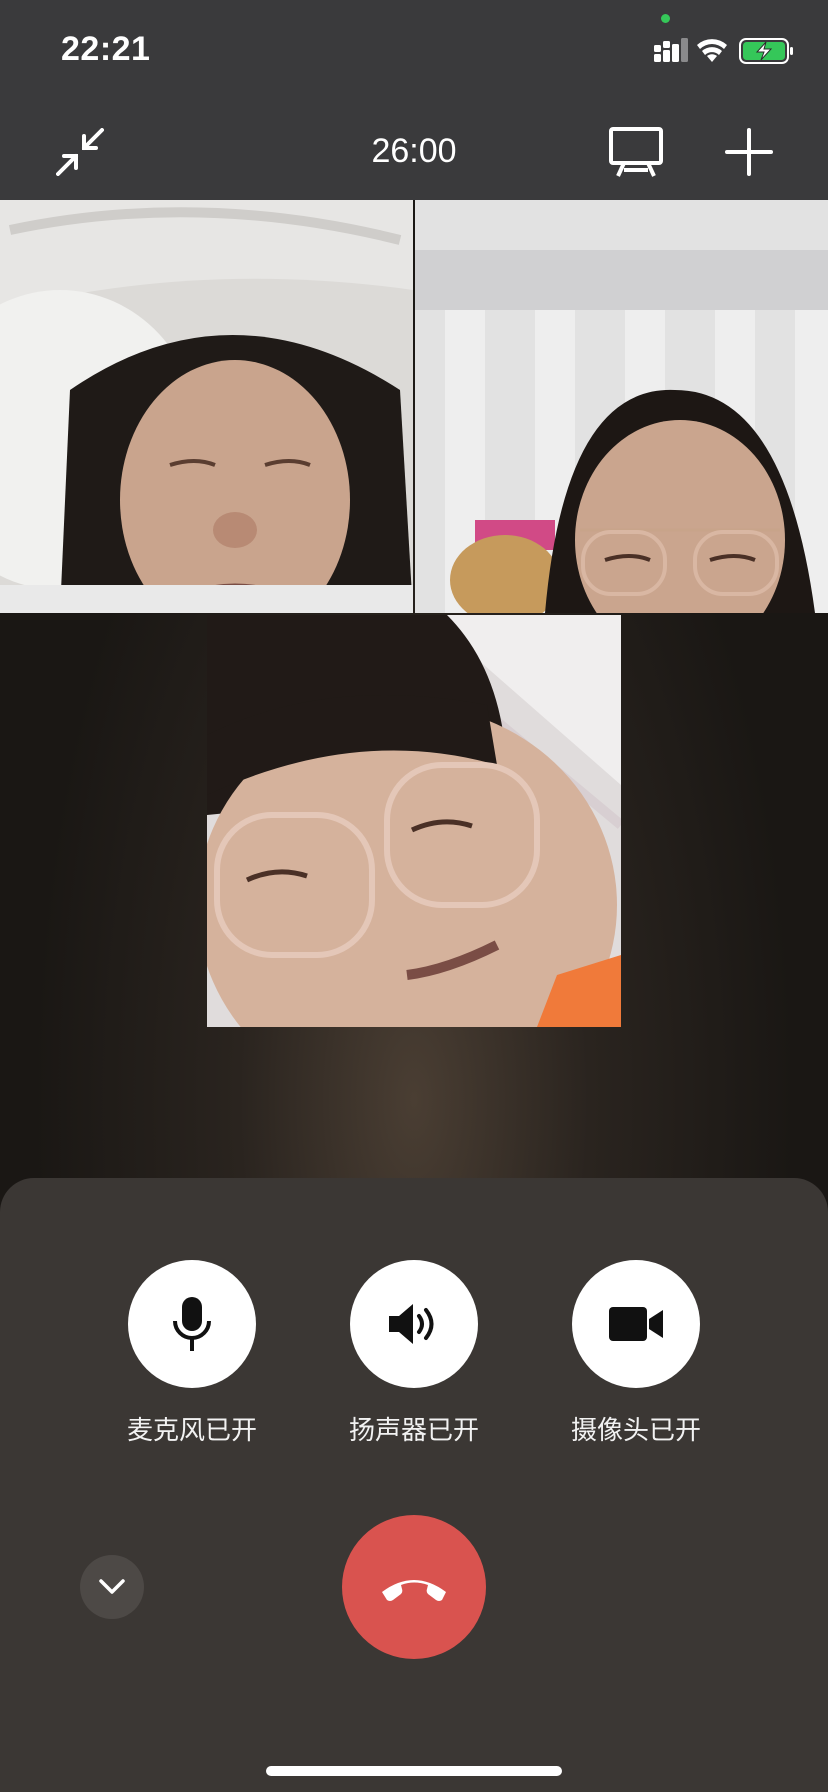 The image size is (828, 1792). What do you see at coordinates (414, 100) in the screenshot?
I see `top-bar: 22:21 26:00` at bounding box center [414, 100].